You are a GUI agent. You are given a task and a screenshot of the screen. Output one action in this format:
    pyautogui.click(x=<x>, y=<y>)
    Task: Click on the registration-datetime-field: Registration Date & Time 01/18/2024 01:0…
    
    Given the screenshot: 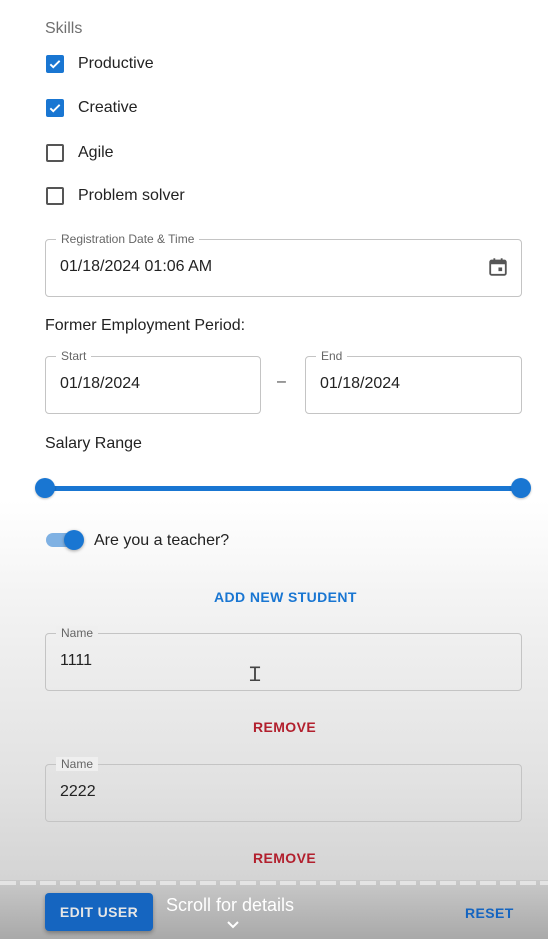 What is the action you would take?
    pyautogui.click(x=283, y=264)
    